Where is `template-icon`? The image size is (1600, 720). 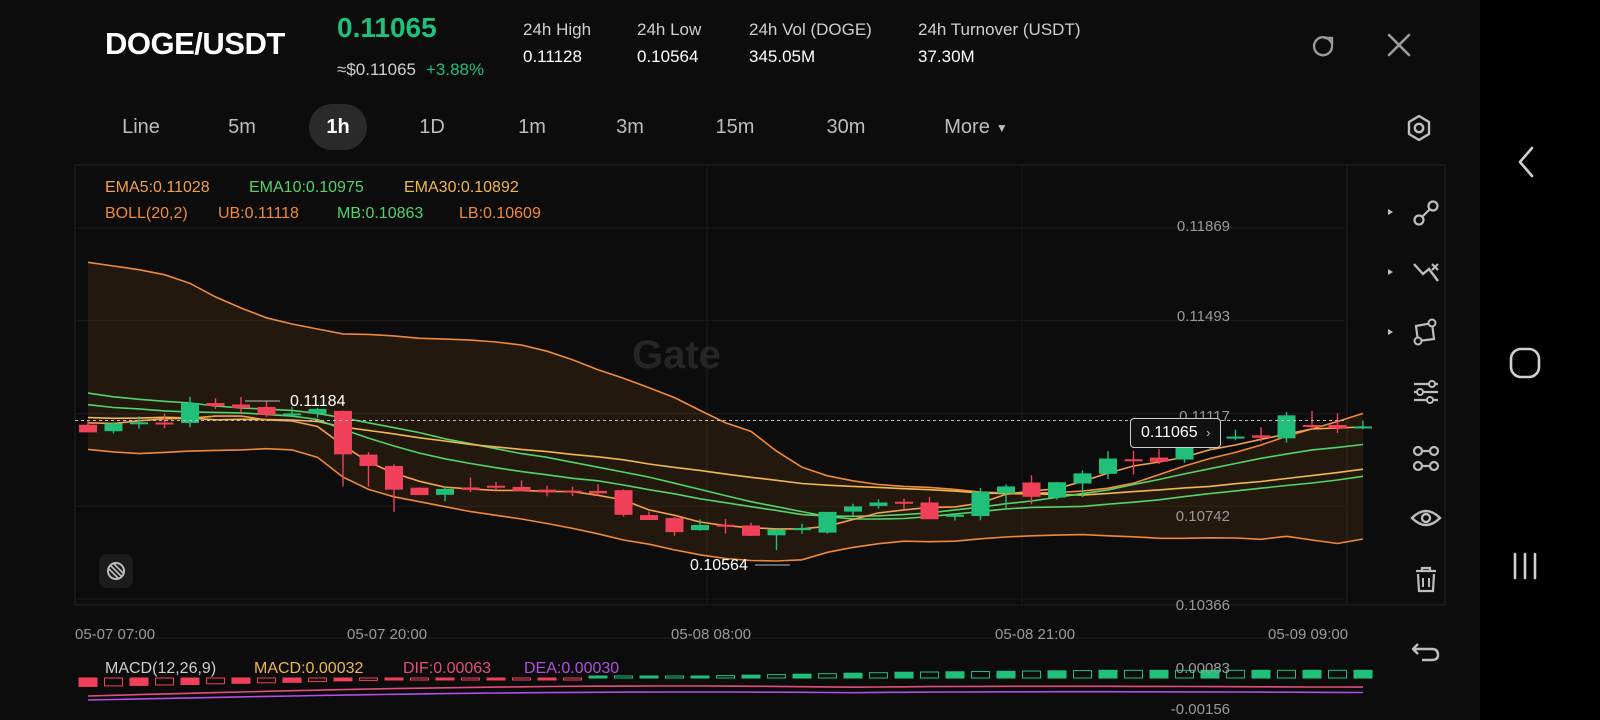 template-icon is located at coordinates (1426, 458).